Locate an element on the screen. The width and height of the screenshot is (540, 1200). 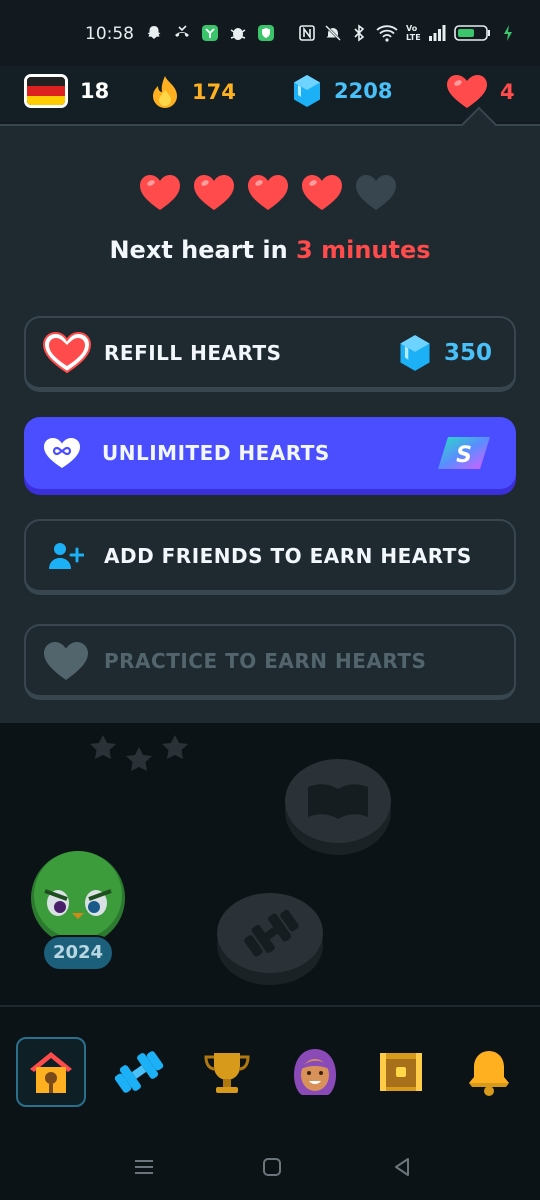
home-icon is located at coordinates (51, 1072).